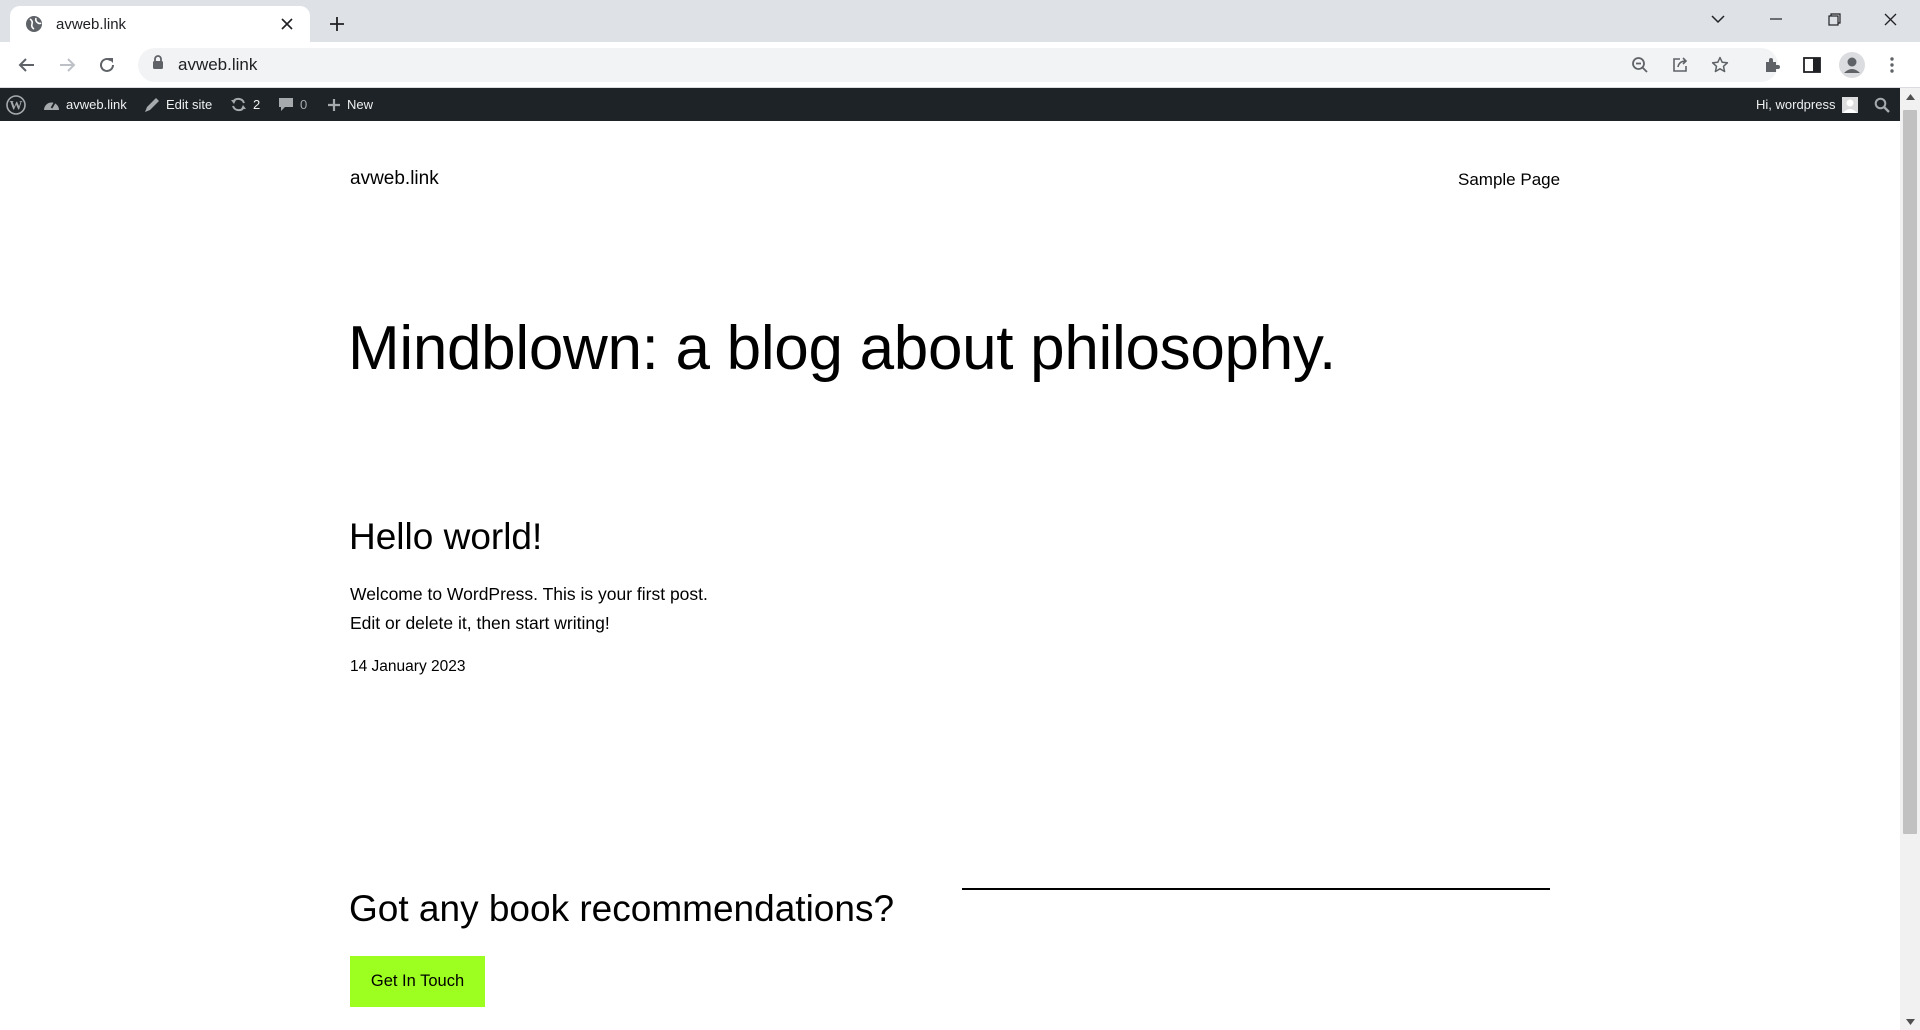  I want to click on star-icon, so click(1720, 65).